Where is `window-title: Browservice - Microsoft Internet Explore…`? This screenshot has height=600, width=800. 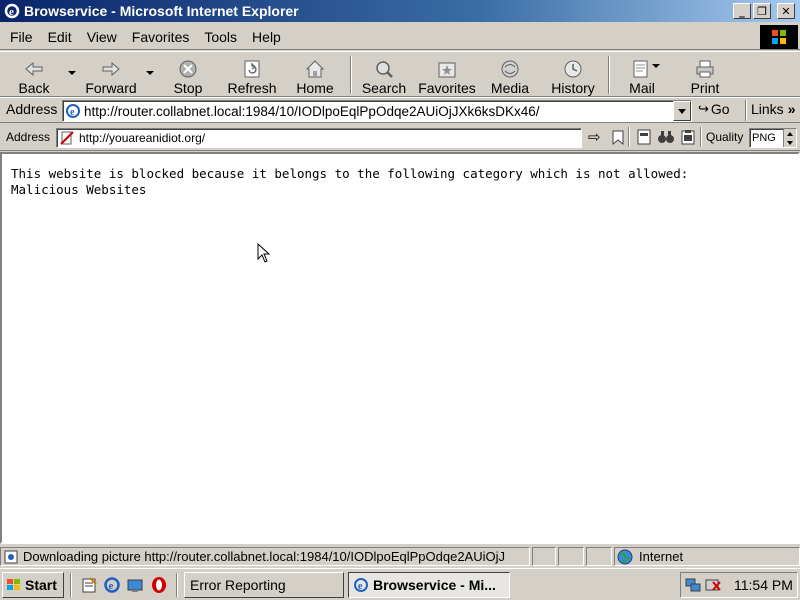 window-title: Browservice - Microsoft Internet Explore… is located at coordinates (161, 11).